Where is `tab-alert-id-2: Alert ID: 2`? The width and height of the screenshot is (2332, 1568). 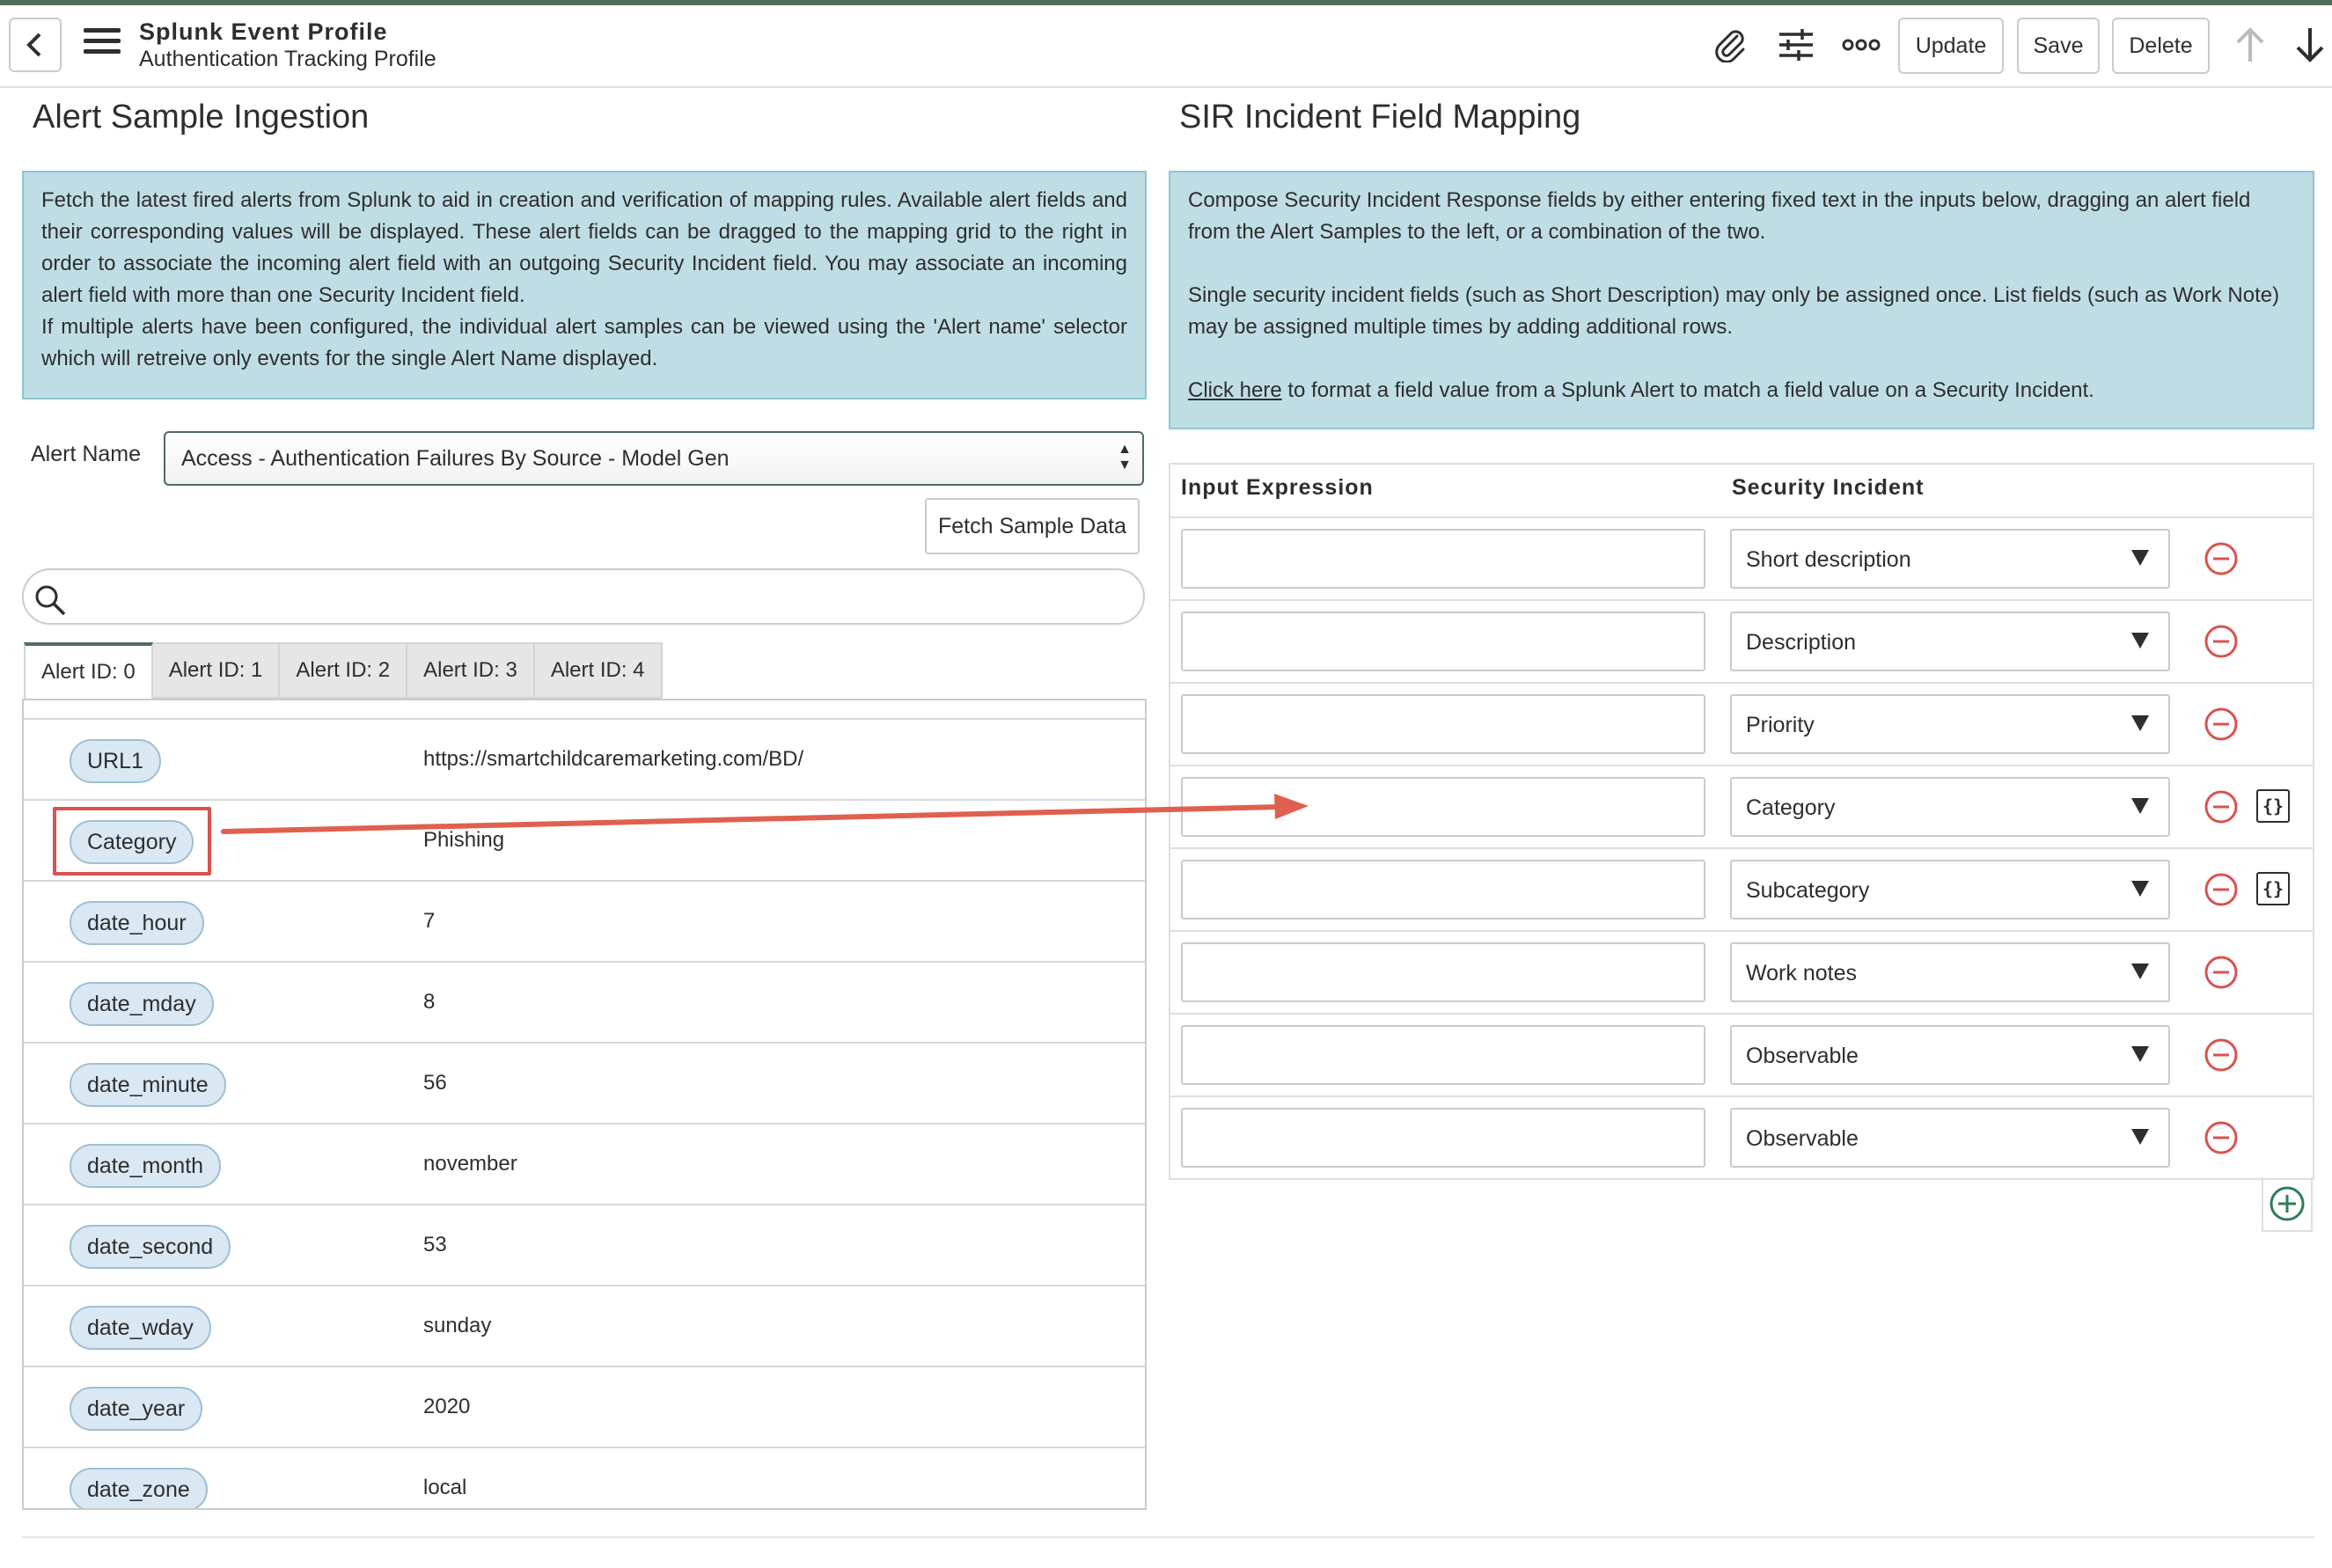
tab-alert-id-2: Alert ID: 2 is located at coordinates (344, 670).